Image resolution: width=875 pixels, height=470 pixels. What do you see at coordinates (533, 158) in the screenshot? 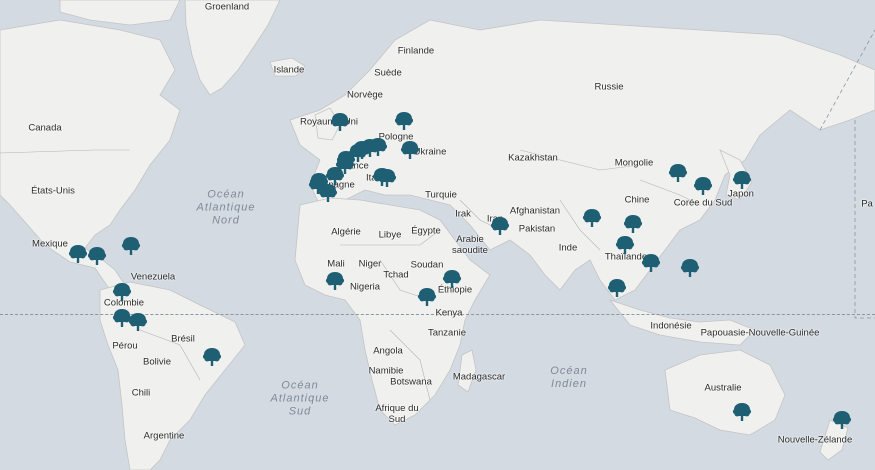
I see `country-label-kazakhstan: Kazakhstan` at bounding box center [533, 158].